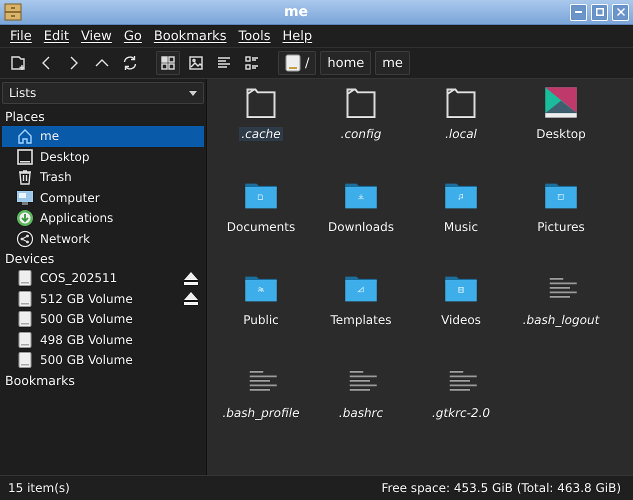 The width and height of the screenshot is (633, 500). Describe the element at coordinates (196, 63) in the screenshot. I see `thumbnails-icon` at that location.